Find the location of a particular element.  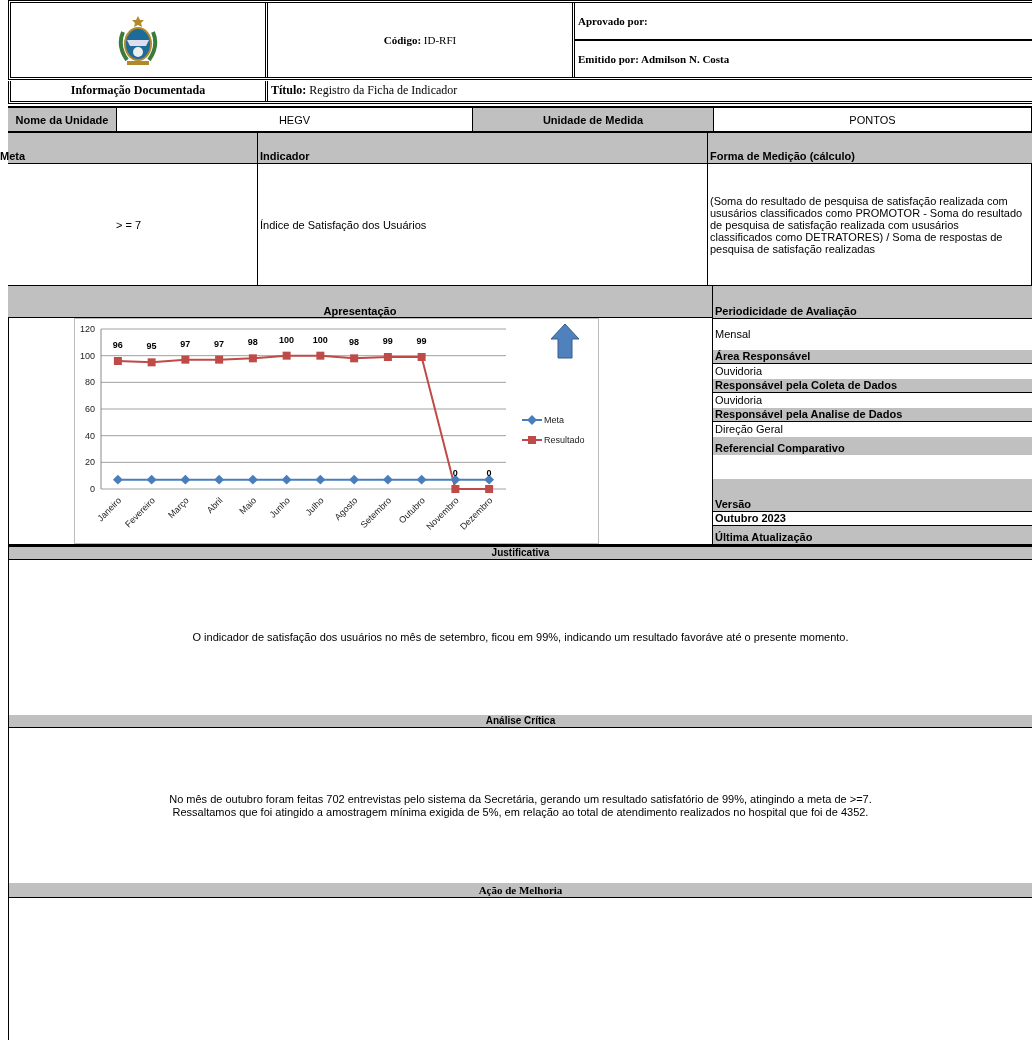

paragraph: O indicador de satisfação dos usuários no mês de setembro, ficou em 99%, indicando um resultado favoráve até o presente momento. is located at coordinates (520, 637).